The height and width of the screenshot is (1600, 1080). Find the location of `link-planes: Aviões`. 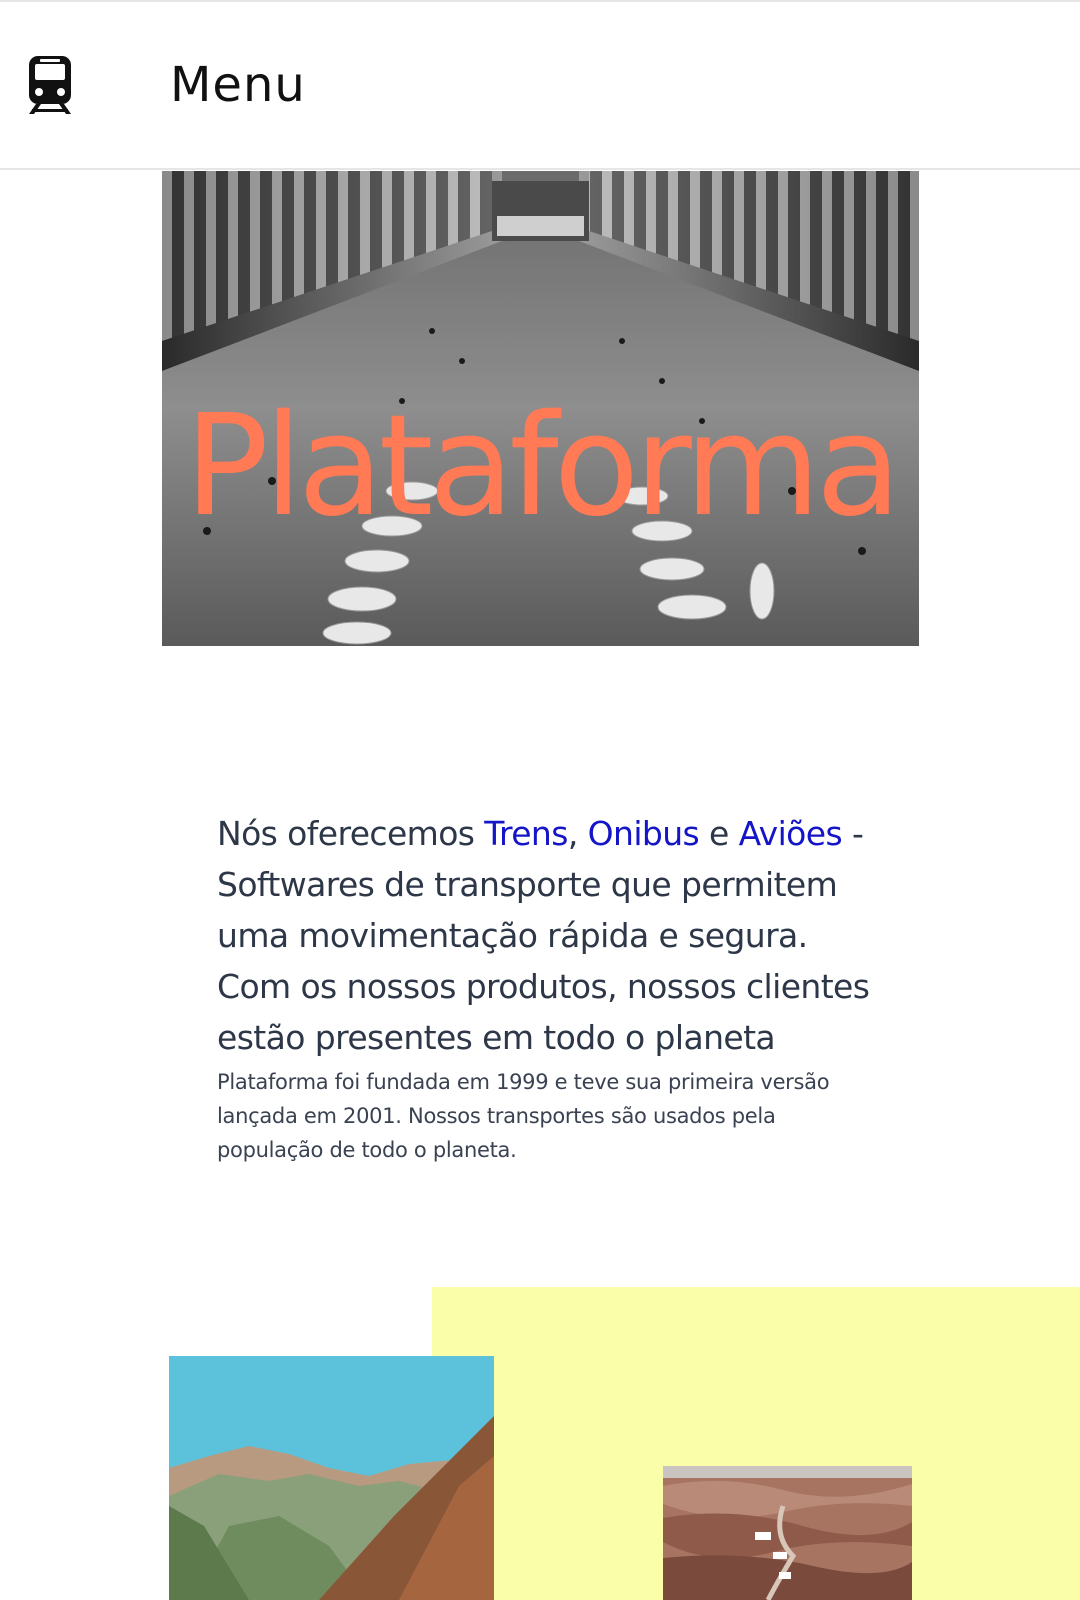

link-planes: Aviões is located at coordinates (791, 833).